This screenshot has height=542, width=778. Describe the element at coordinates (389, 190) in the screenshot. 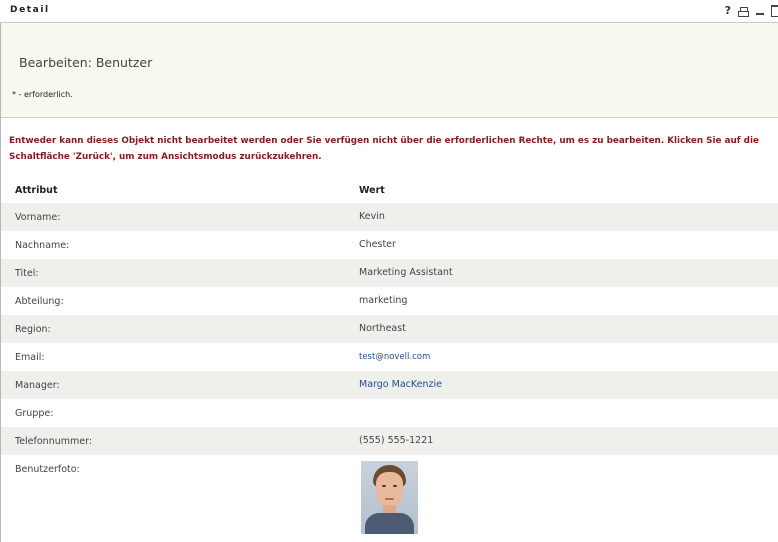

I see `table-header: Attribut Wert` at that location.